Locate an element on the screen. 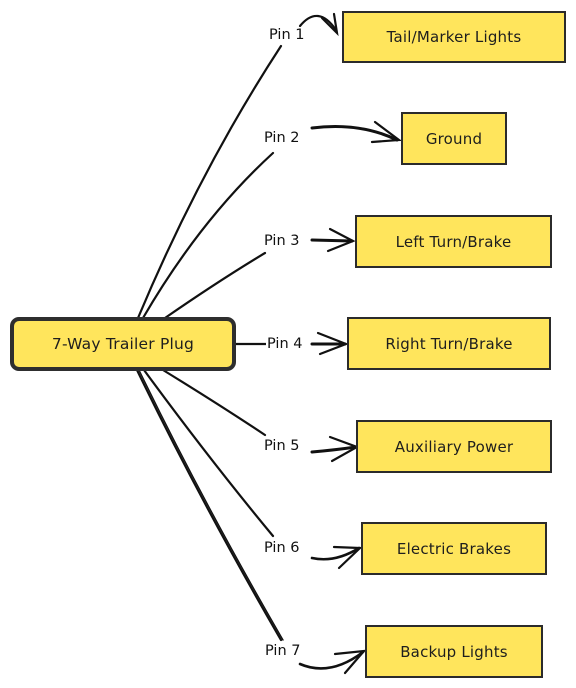  root-node-label: 7-Way Trailer Plug is located at coordinates (123, 344).